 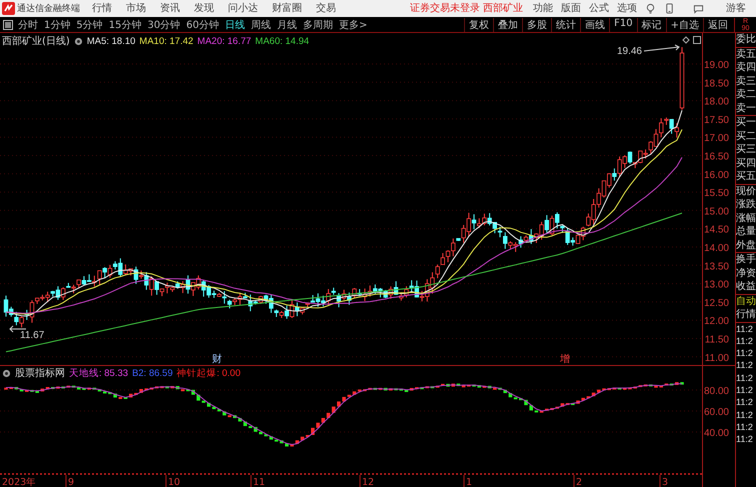 I want to click on price-axis-label: 15.00, so click(x=716, y=212).